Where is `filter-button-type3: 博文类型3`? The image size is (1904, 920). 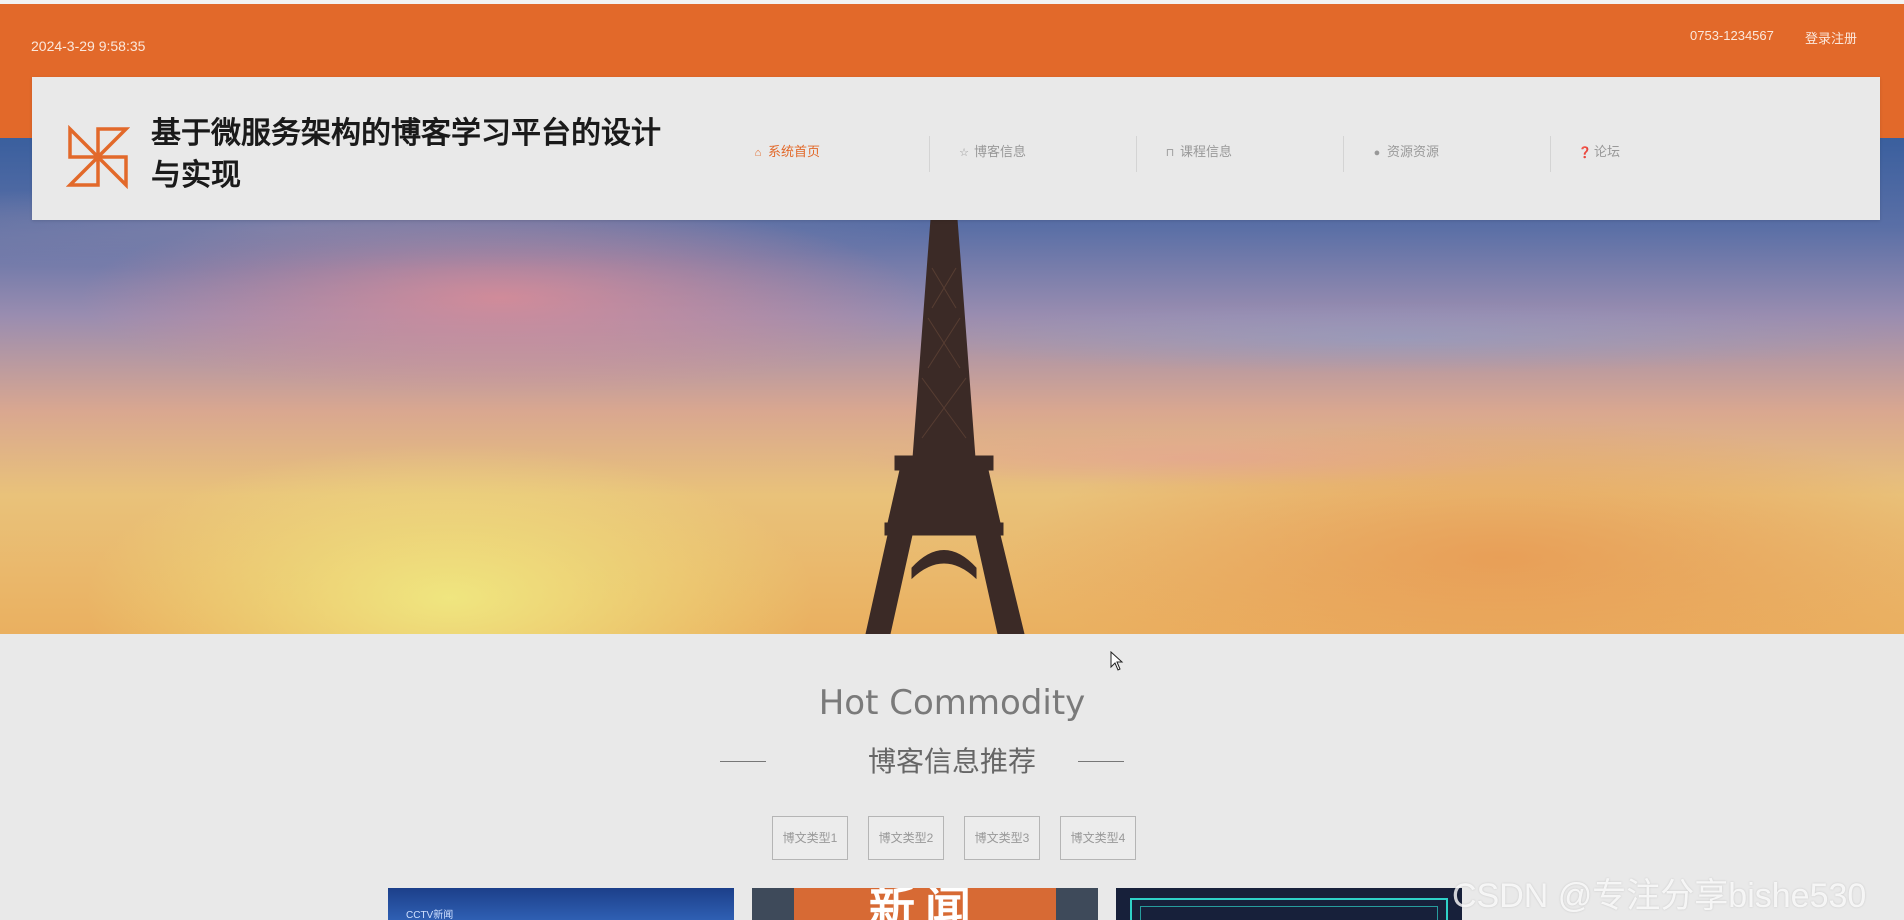 filter-button-type3: 博文类型3 is located at coordinates (1002, 838).